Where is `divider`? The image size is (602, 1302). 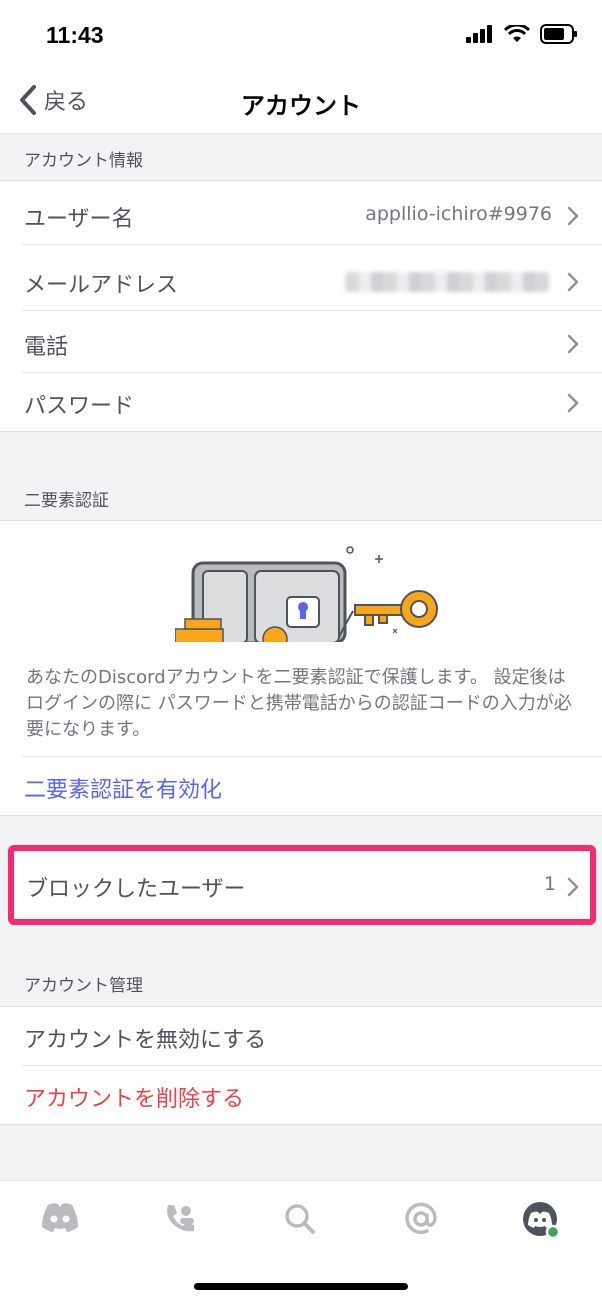 divider is located at coordinates (312, 756).